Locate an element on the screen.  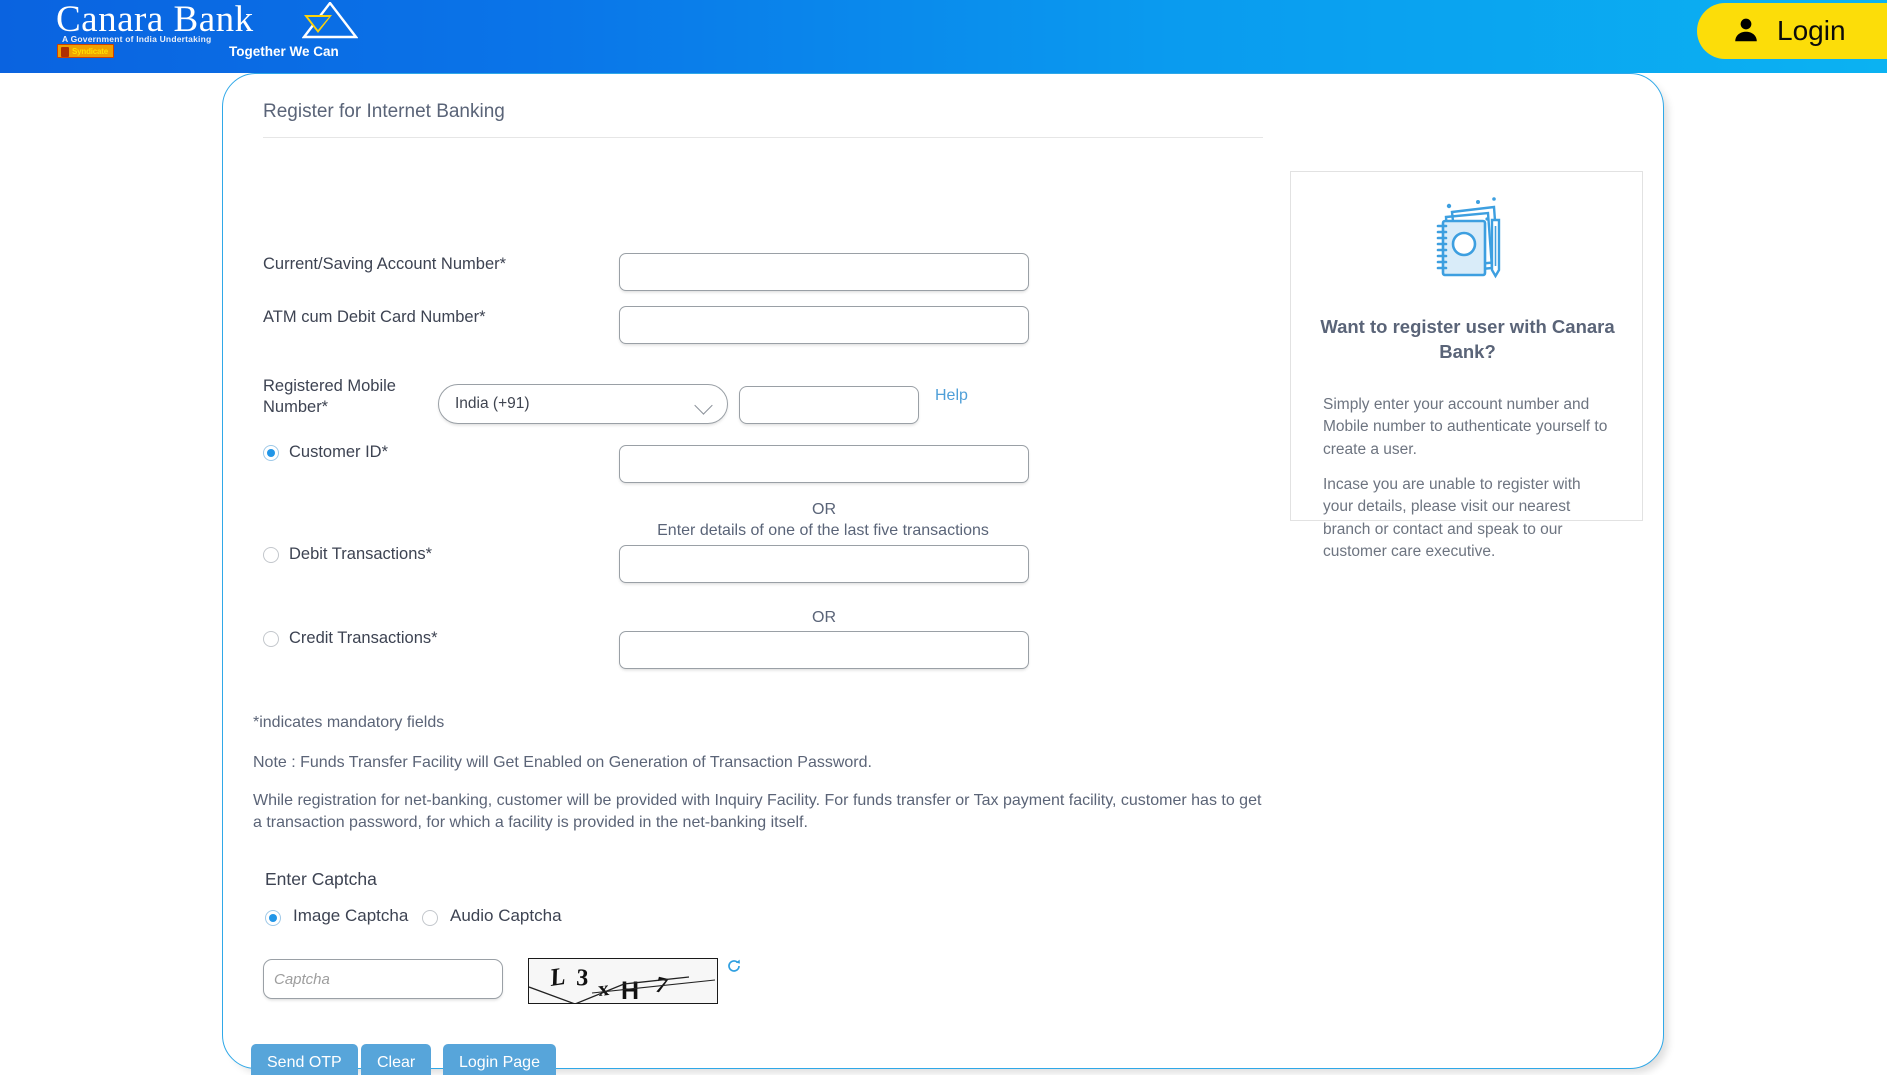
captcha-heading: Enter Captcha is located at coordinates (321, 879).